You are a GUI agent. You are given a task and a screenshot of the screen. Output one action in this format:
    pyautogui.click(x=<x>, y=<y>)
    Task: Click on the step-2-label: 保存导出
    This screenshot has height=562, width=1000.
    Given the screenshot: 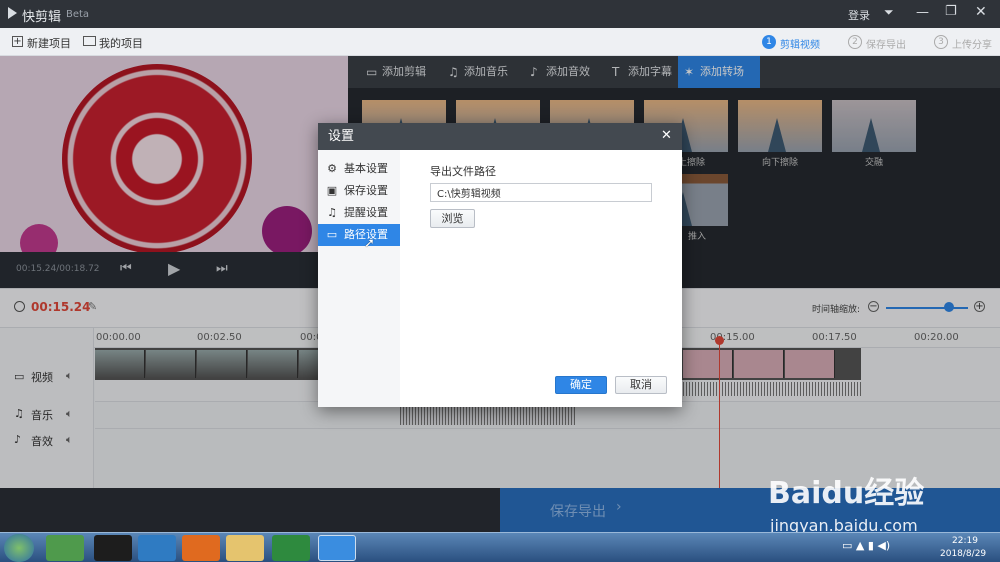 What is the action you would take?
    pyautogui.click(x=886, y=43)
    